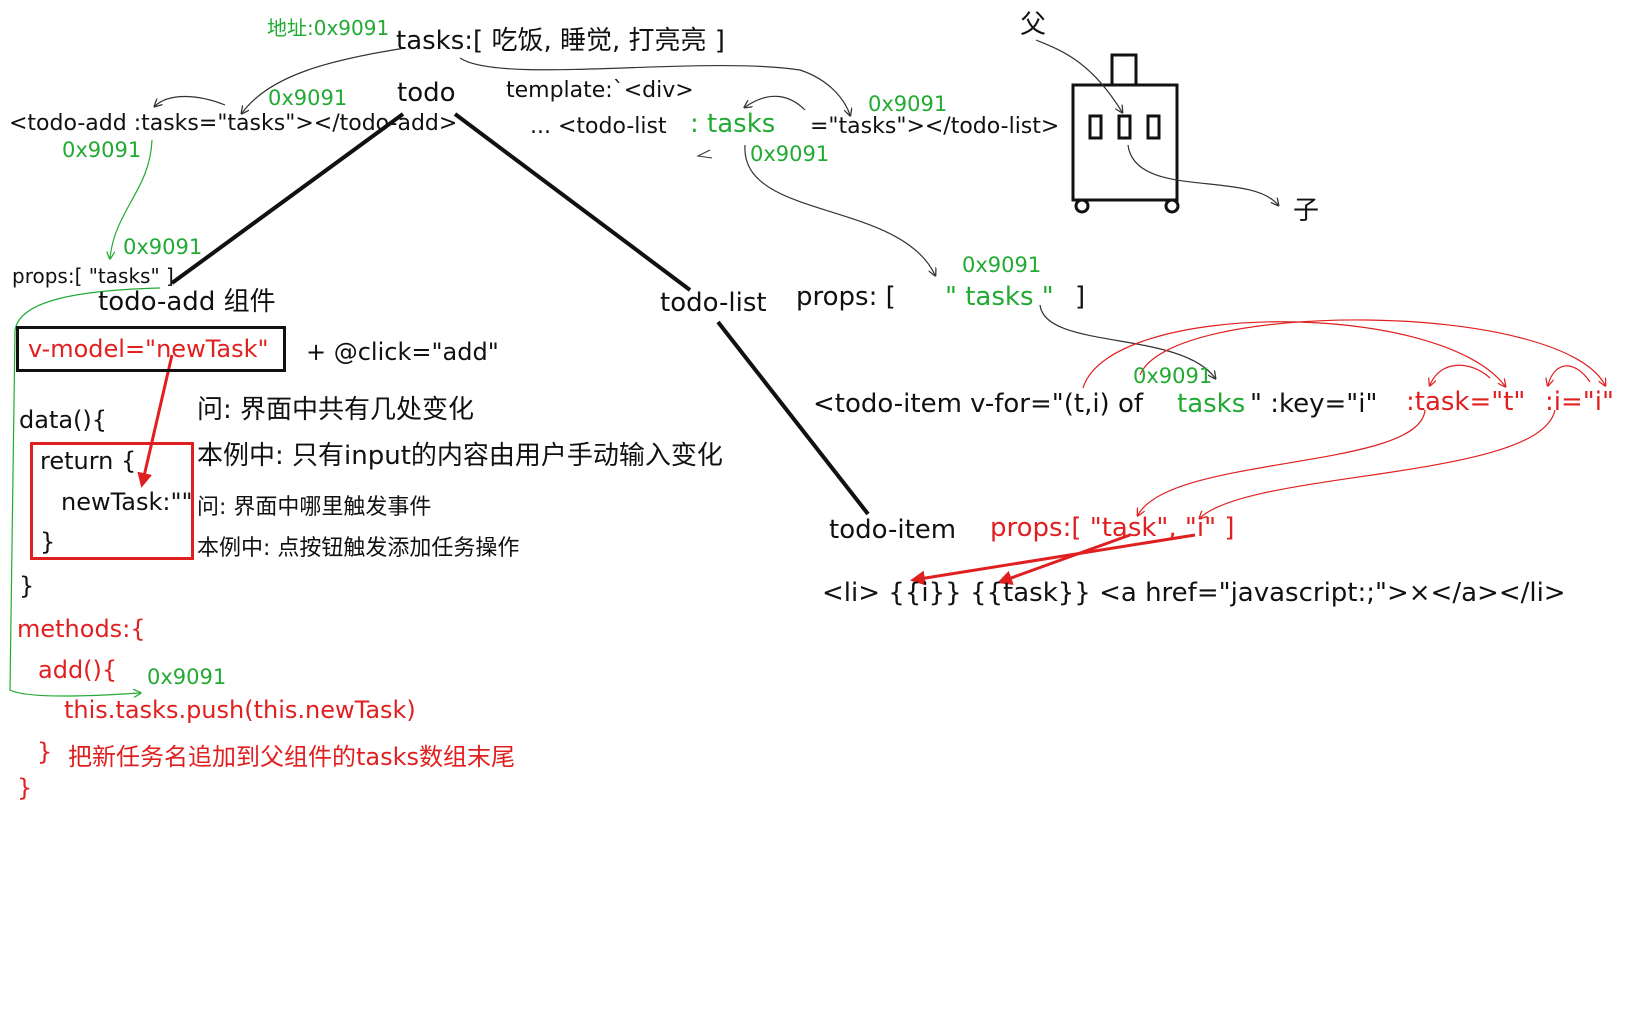 The image size is (1636, 1022). I want to click on return-close: }, so click(48, 542).